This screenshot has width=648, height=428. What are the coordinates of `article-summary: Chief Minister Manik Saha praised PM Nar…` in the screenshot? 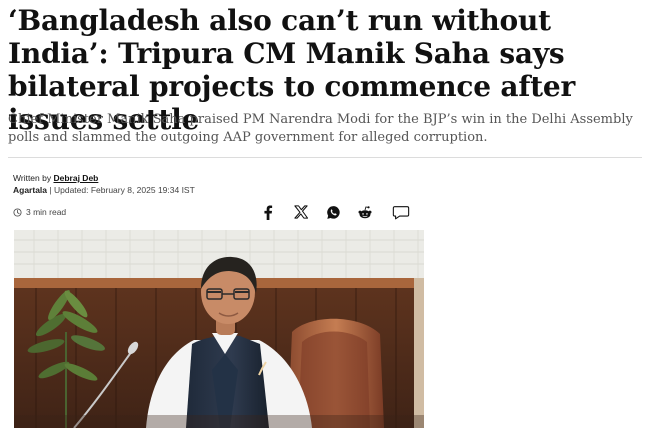 It's located at (320, 128).